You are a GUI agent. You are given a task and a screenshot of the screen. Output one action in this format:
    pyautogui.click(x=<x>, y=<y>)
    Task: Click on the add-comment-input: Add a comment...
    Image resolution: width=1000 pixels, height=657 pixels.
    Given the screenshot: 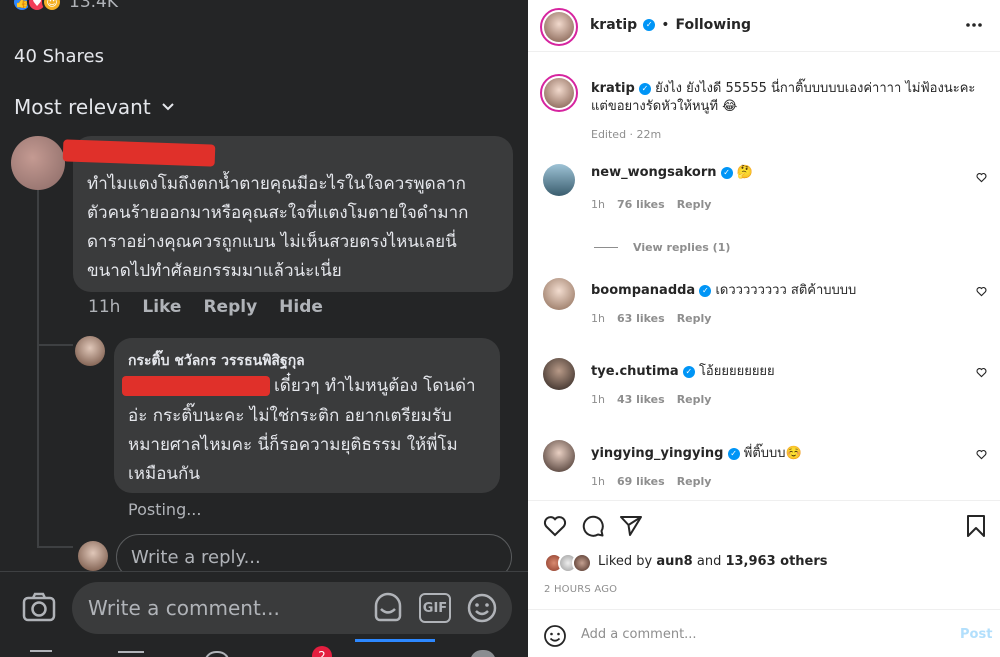 What is the action you would take?
    pyautogui.click(x=639, y=634)
    